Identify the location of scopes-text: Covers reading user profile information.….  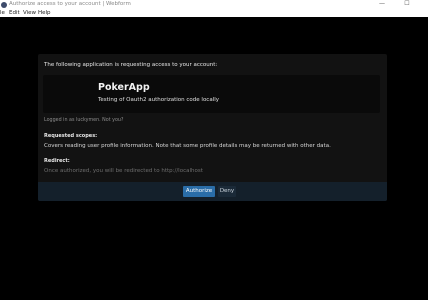
(187, 146).